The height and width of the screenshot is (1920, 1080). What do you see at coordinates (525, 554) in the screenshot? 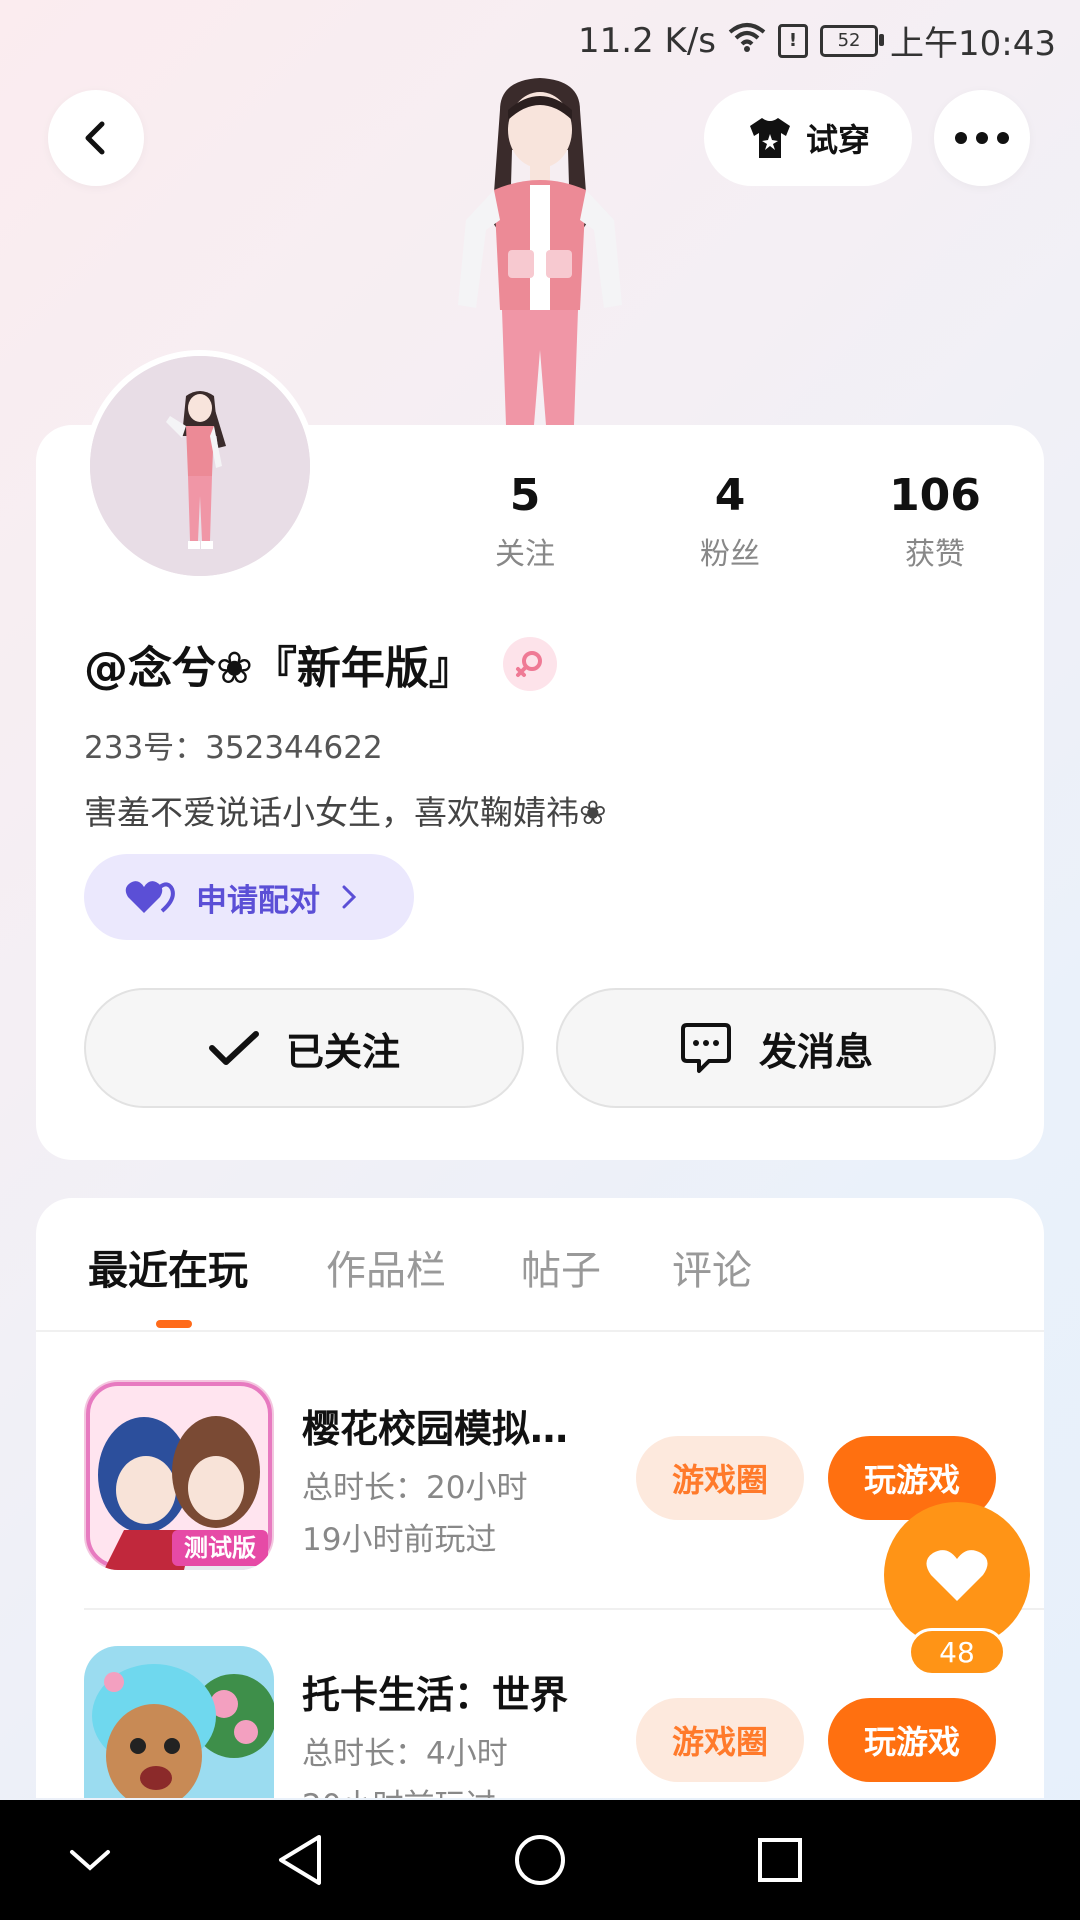
I see `stat-label: 关注` at bounding box center [525, 554].